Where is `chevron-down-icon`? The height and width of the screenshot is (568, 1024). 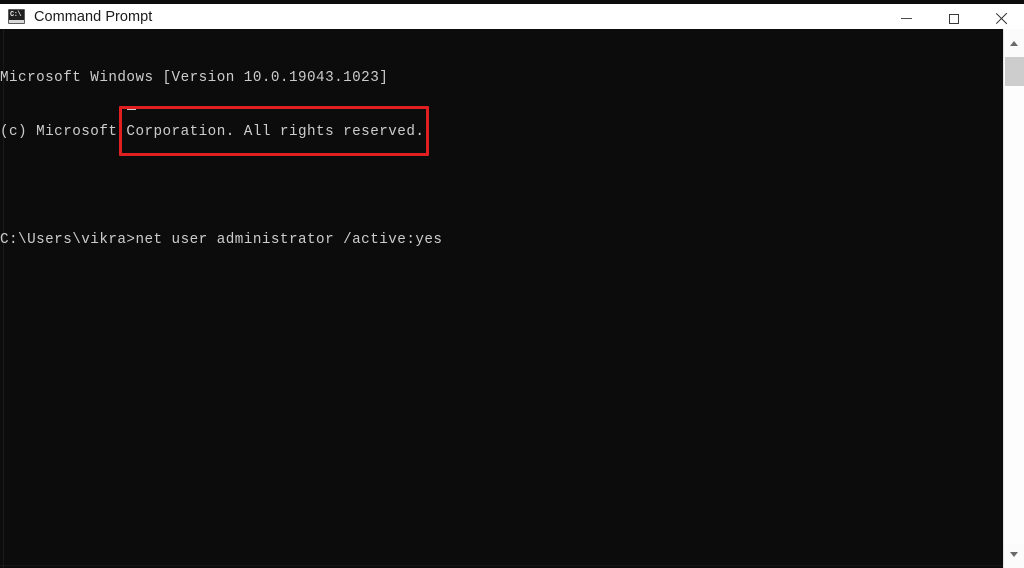
chevron-down-icon is located at coordinates (1014, 554).